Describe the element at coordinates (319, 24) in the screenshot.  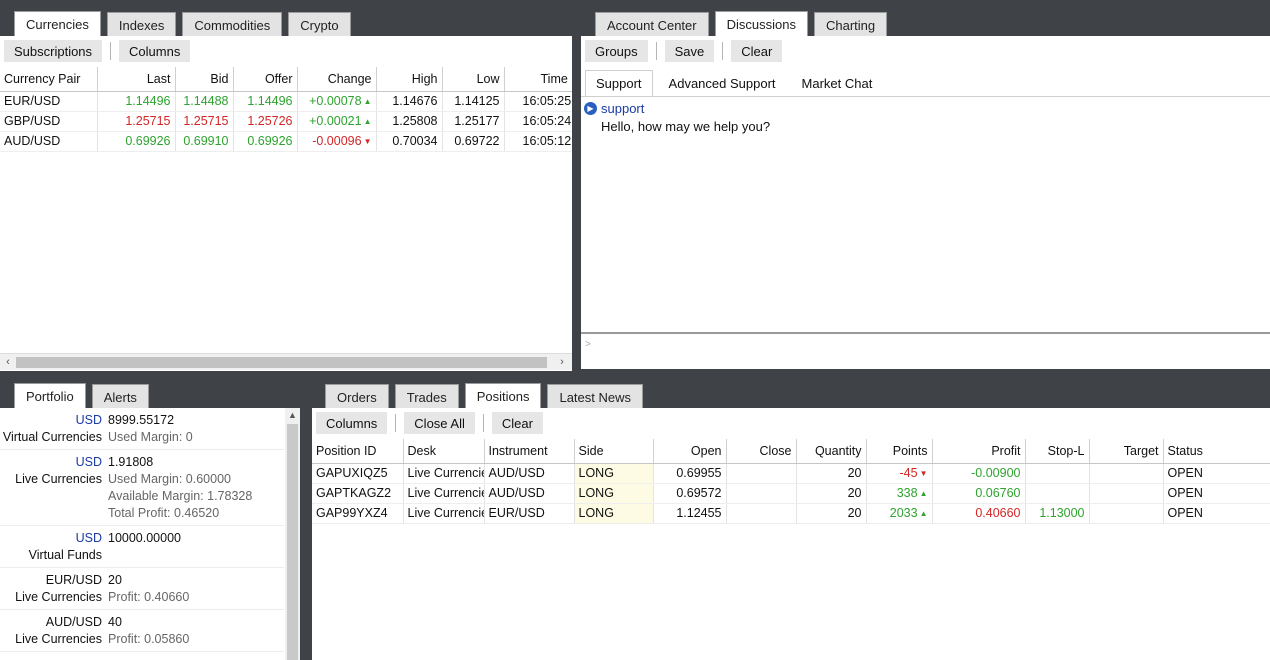
I see `tab-crypto: Crypto` at that location.